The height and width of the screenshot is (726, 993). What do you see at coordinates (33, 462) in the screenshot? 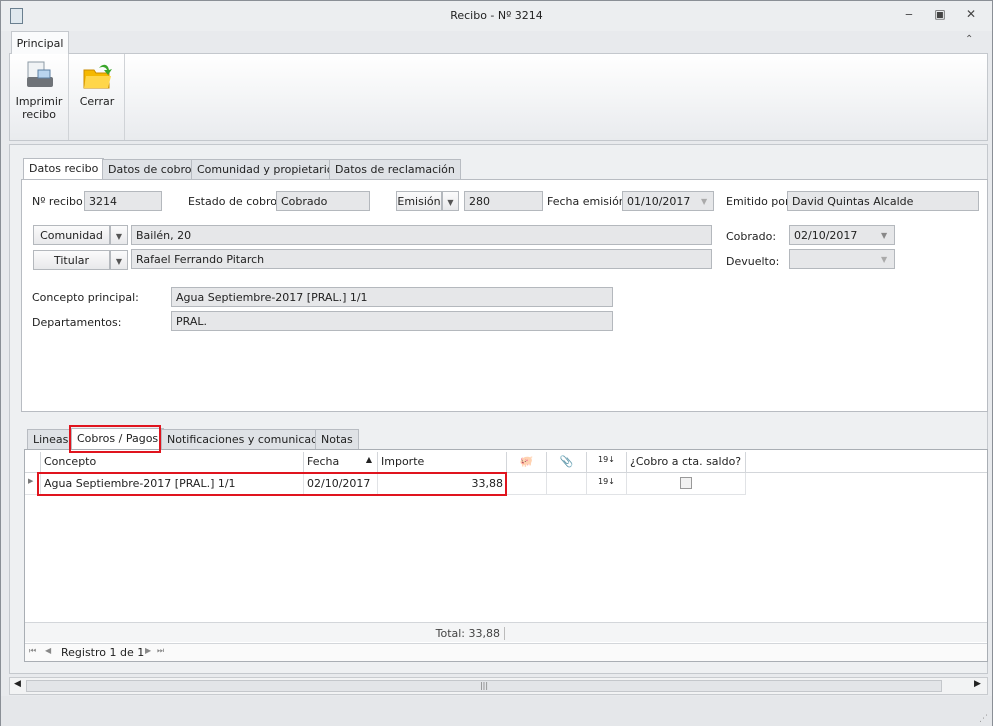
I see `row-indicator-header` at bounding box center [33, 462].